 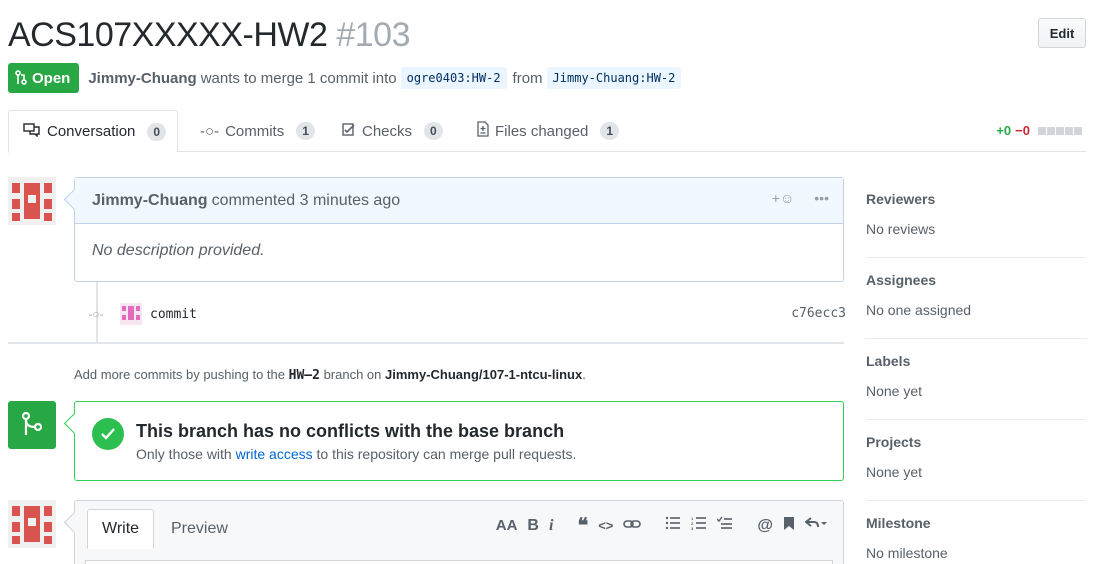 What do you see at coordinates (387, 131) in the screenshot?
I see `tab-label: Checks` at bounding box center [387, 131].